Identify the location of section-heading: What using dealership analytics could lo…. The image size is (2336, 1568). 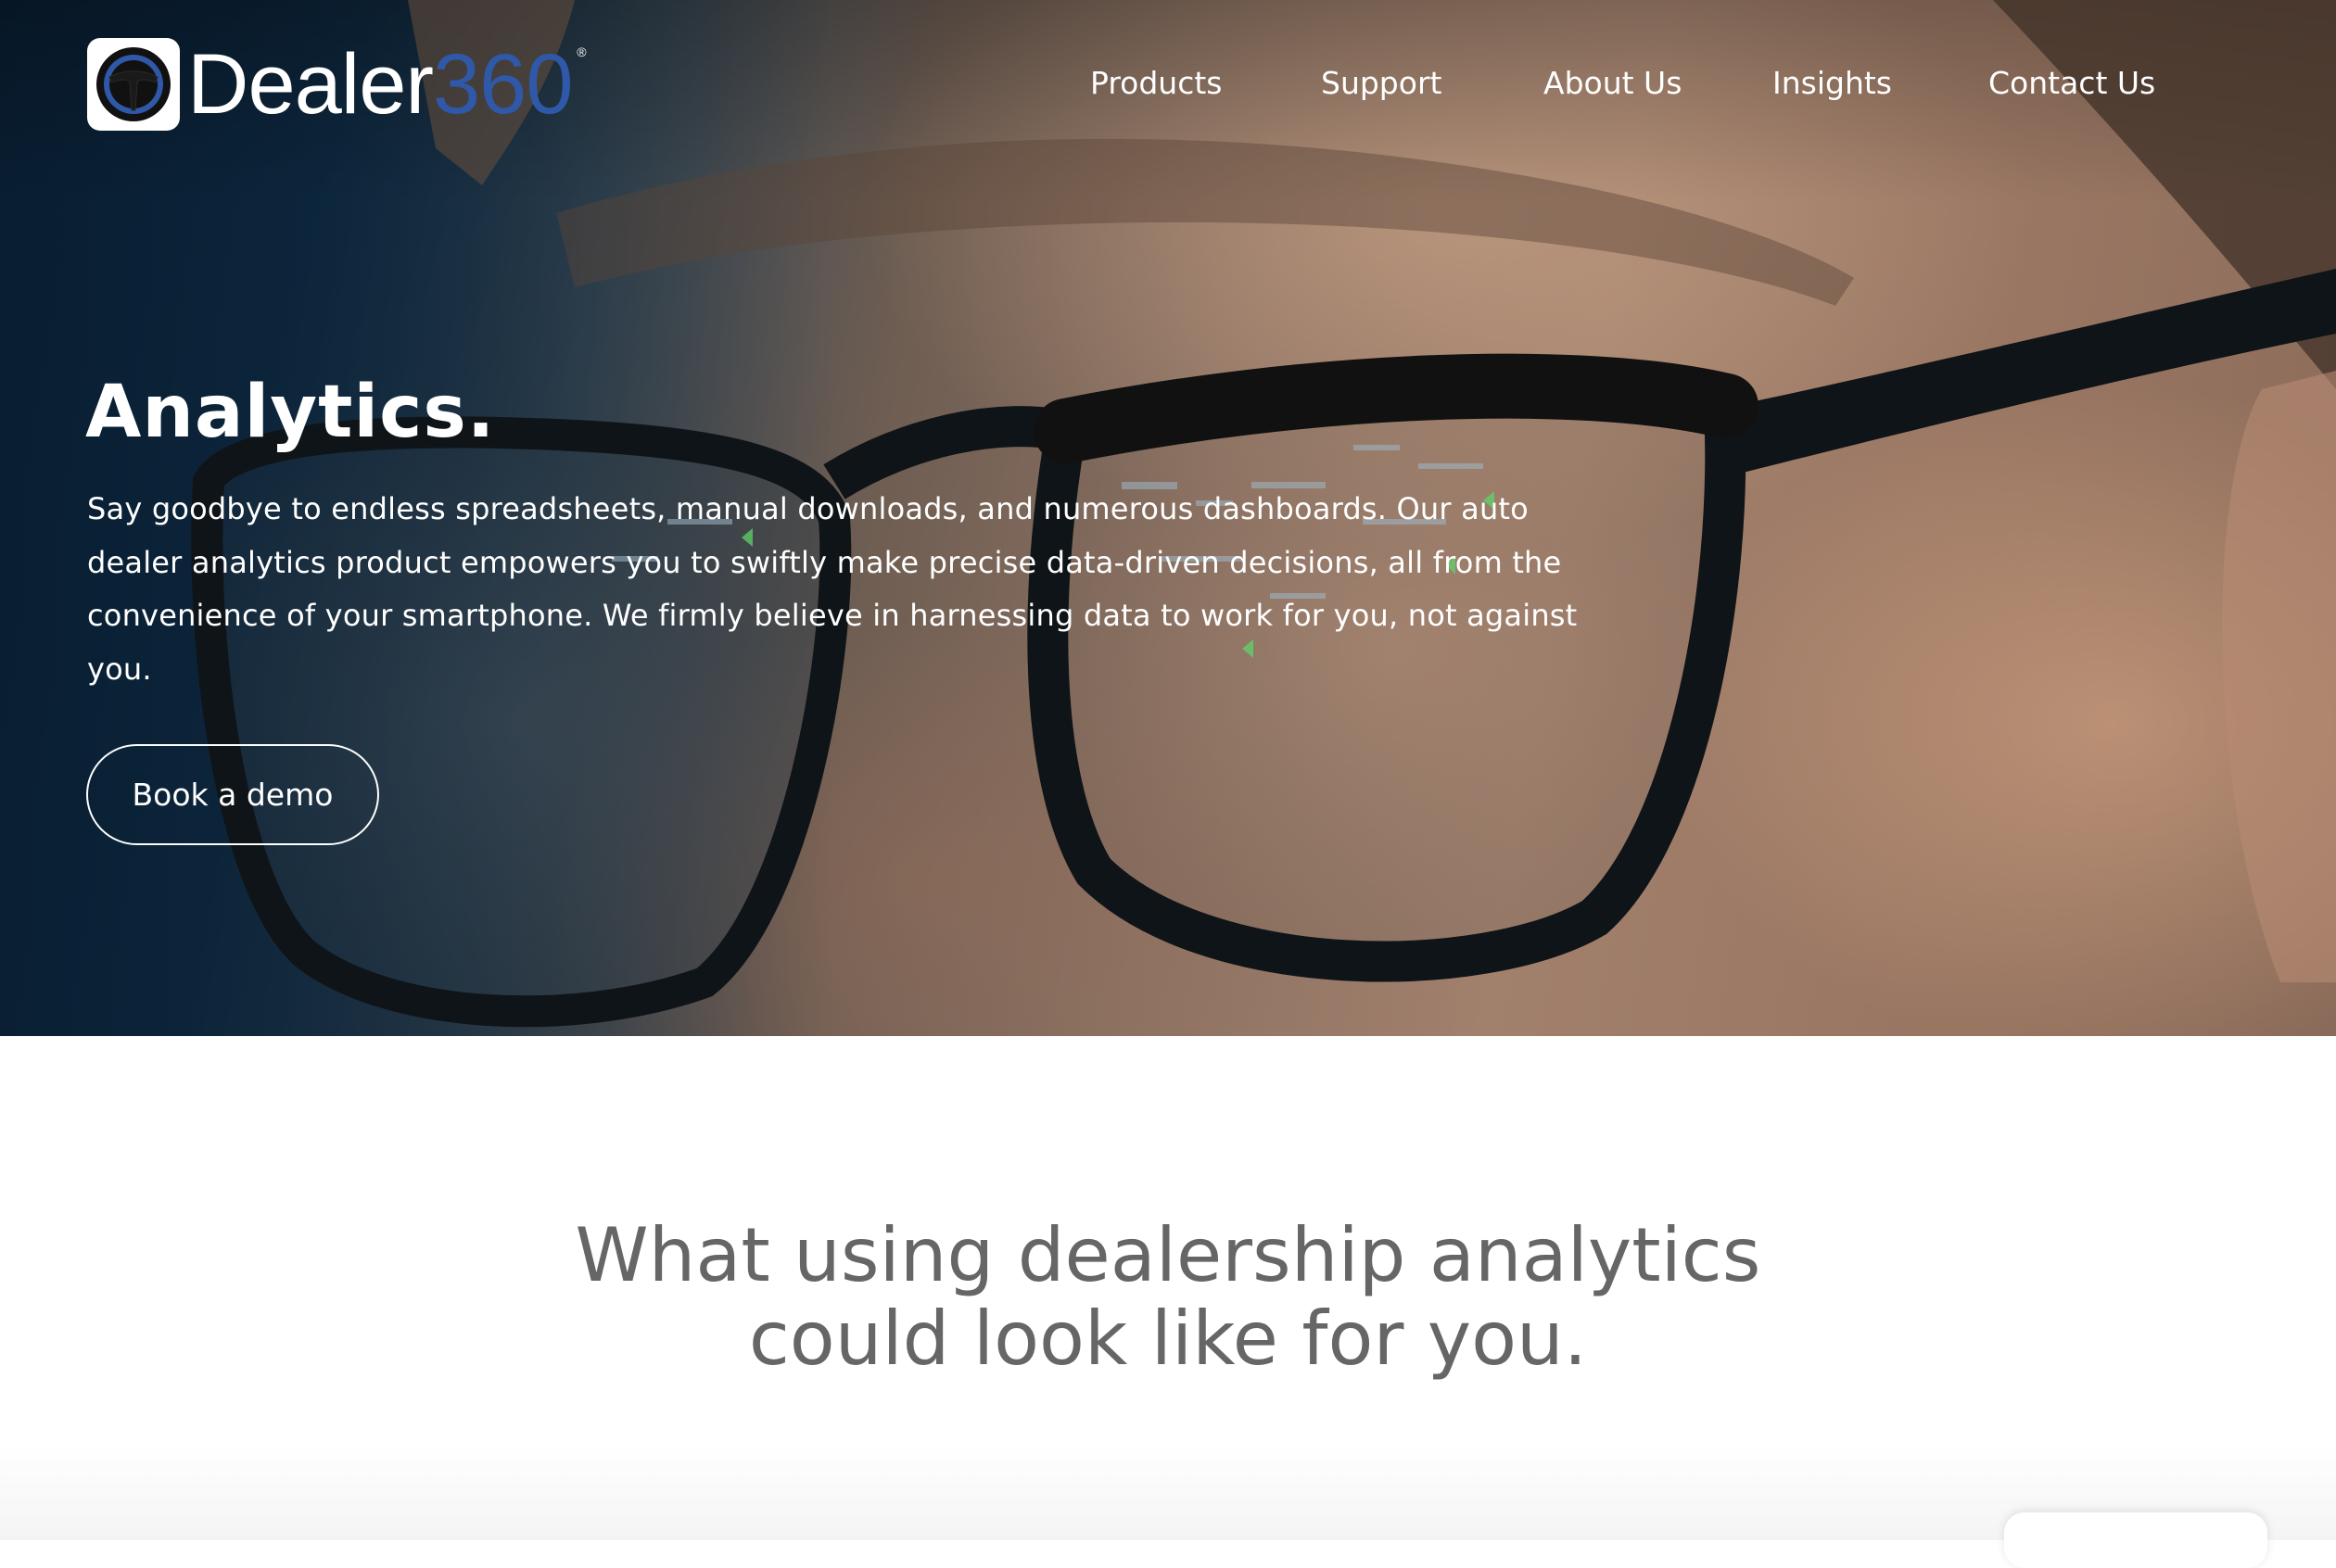
(1168, 1297).